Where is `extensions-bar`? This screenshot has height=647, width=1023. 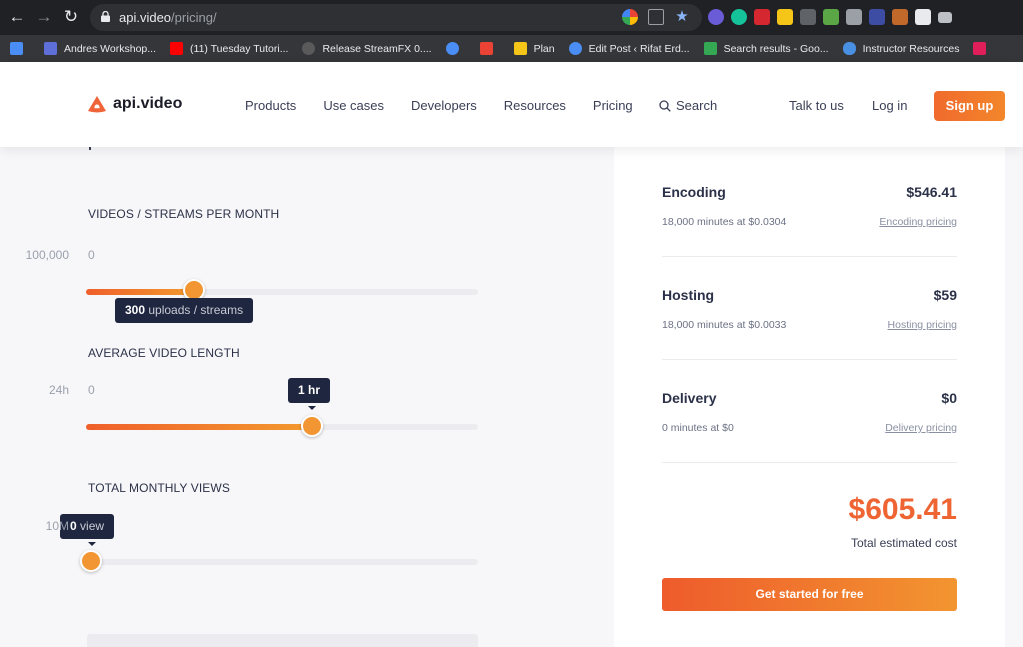
extensions-bar is located at coordinates (830, 17).